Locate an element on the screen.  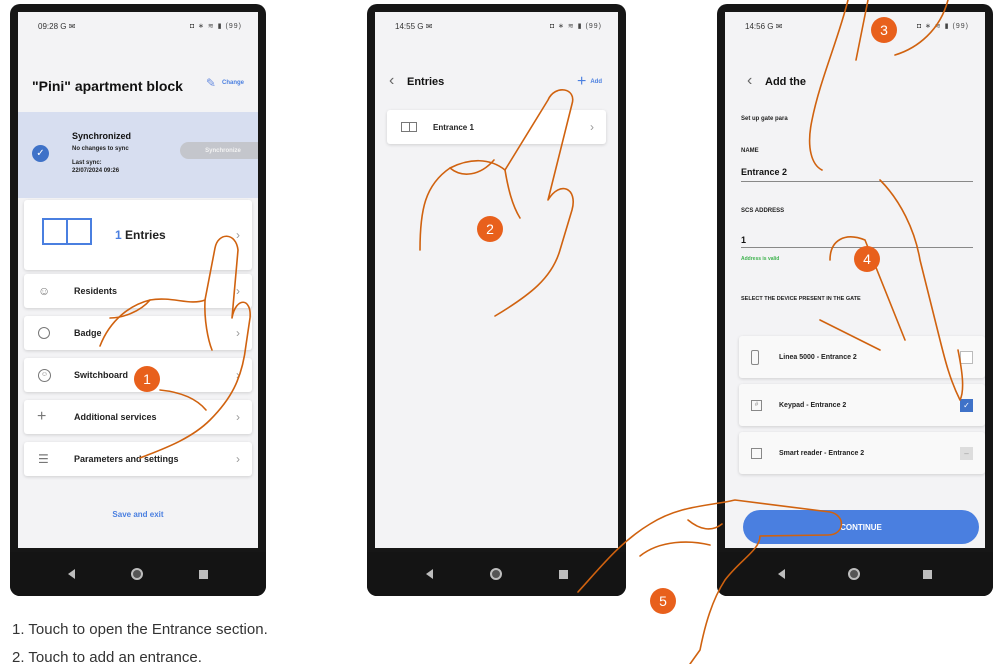
menu-item-label: Switchboard is located at coordinates (101, 375).